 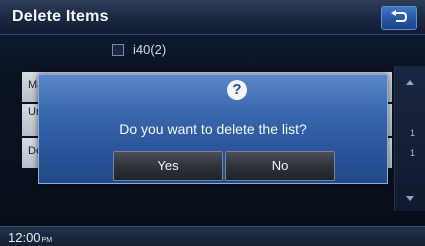 I want to click on return-arrow-icon, so click(x=399, y=16).